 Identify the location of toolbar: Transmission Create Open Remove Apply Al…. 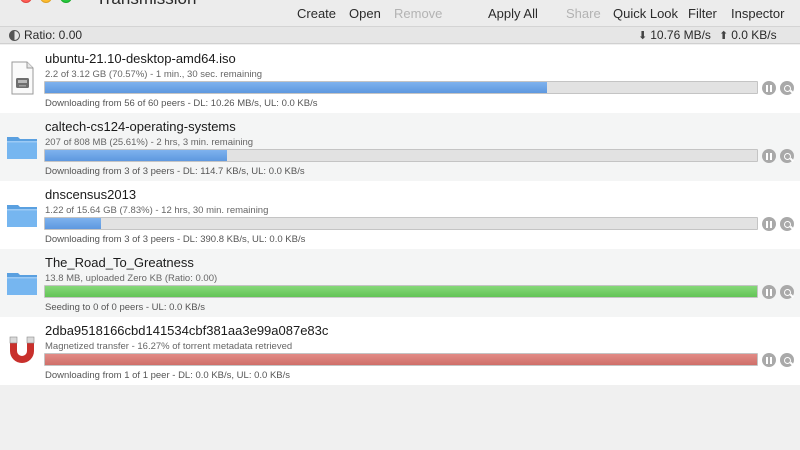
(400, 13).